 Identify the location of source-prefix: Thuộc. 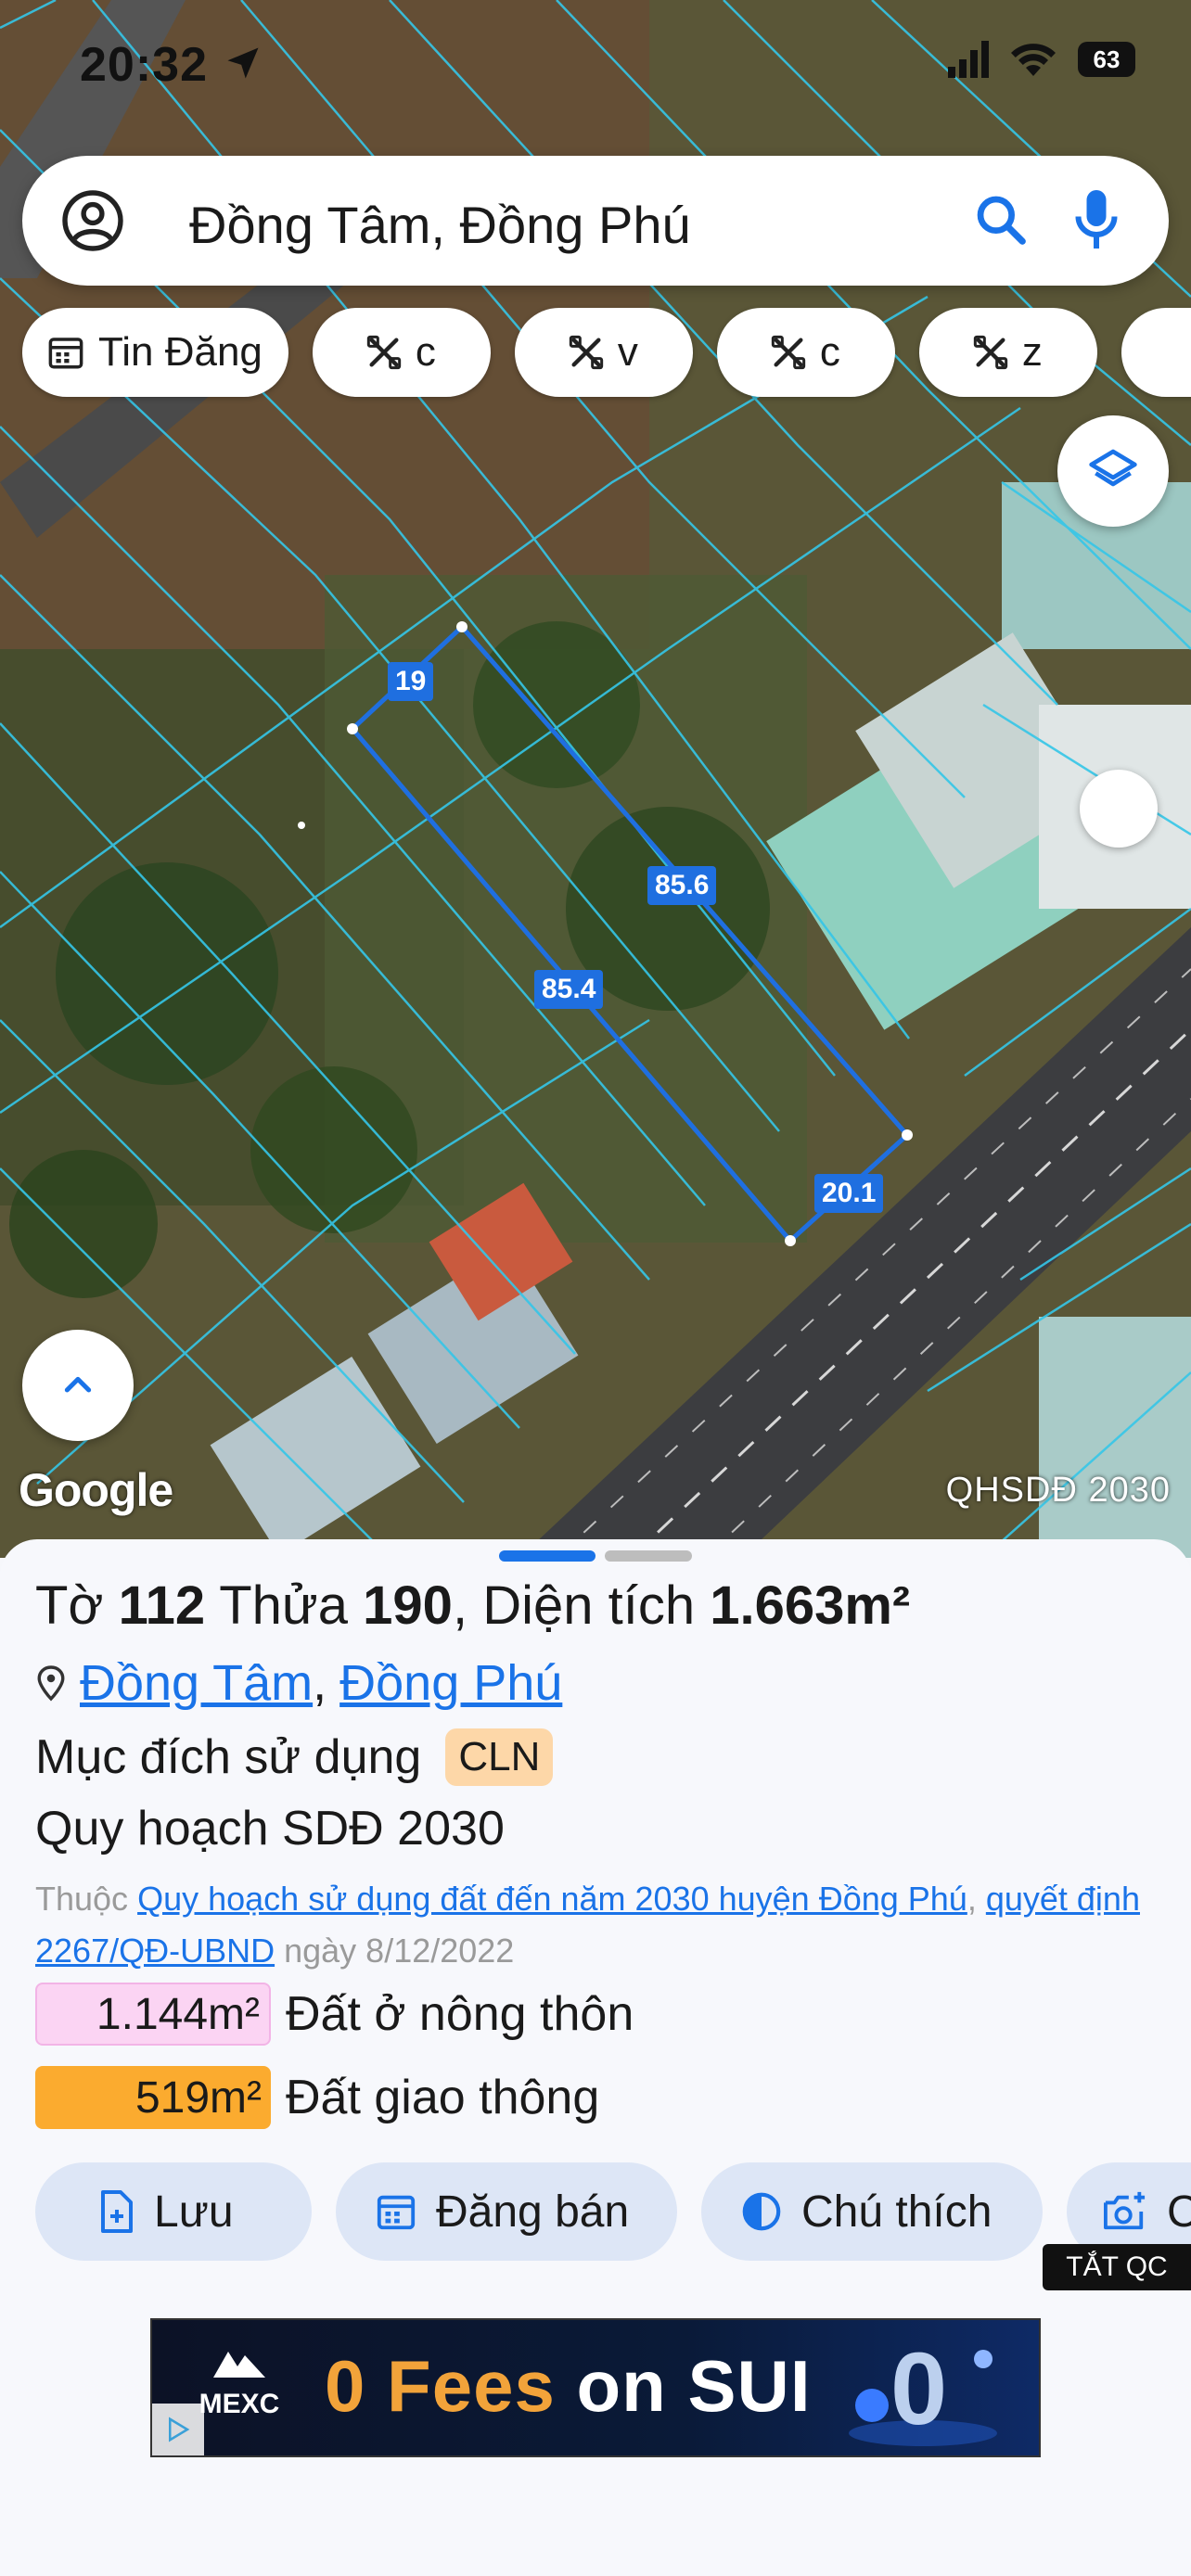
(82, 1899).